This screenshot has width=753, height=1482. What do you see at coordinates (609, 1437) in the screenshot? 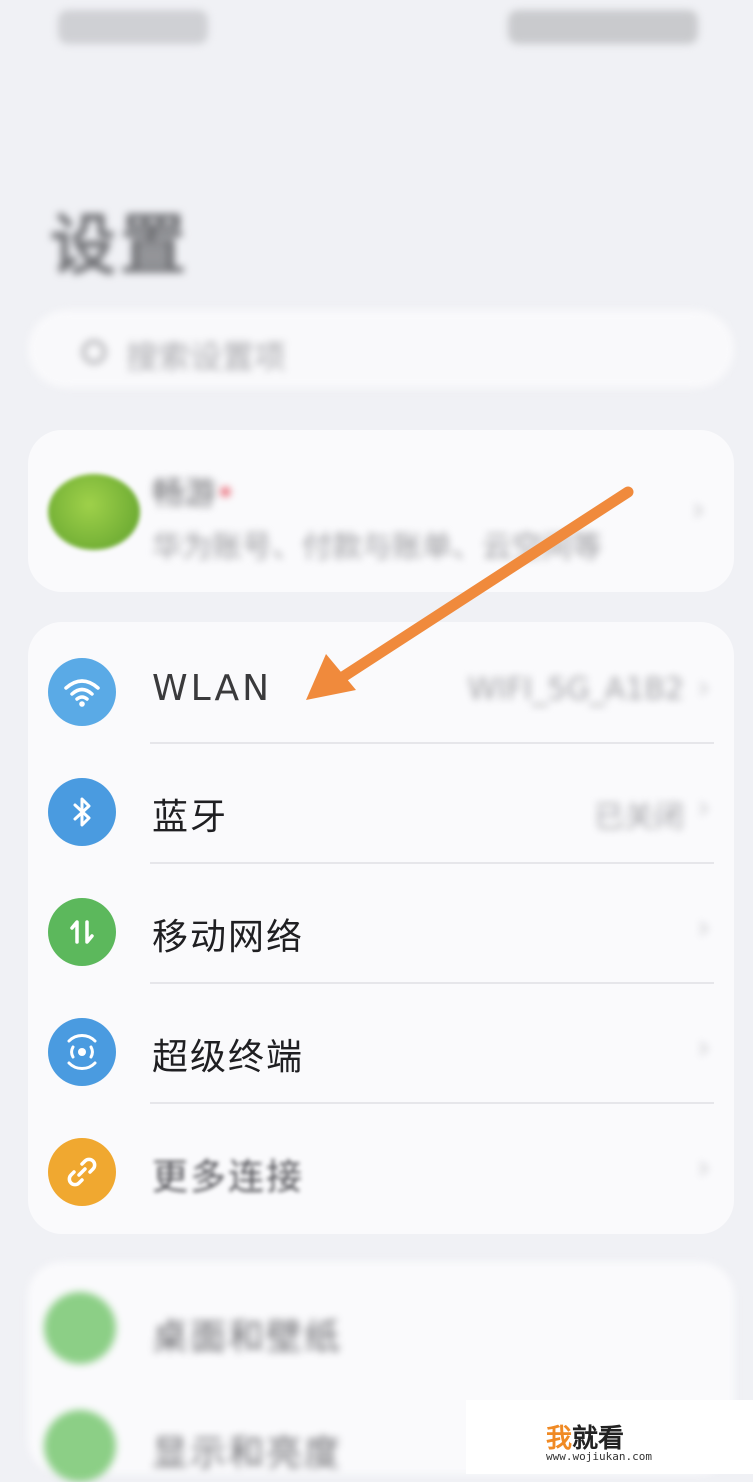
I see `watermark: 我就看 www.wojiukan.com` at bounding box center [609, 1437].